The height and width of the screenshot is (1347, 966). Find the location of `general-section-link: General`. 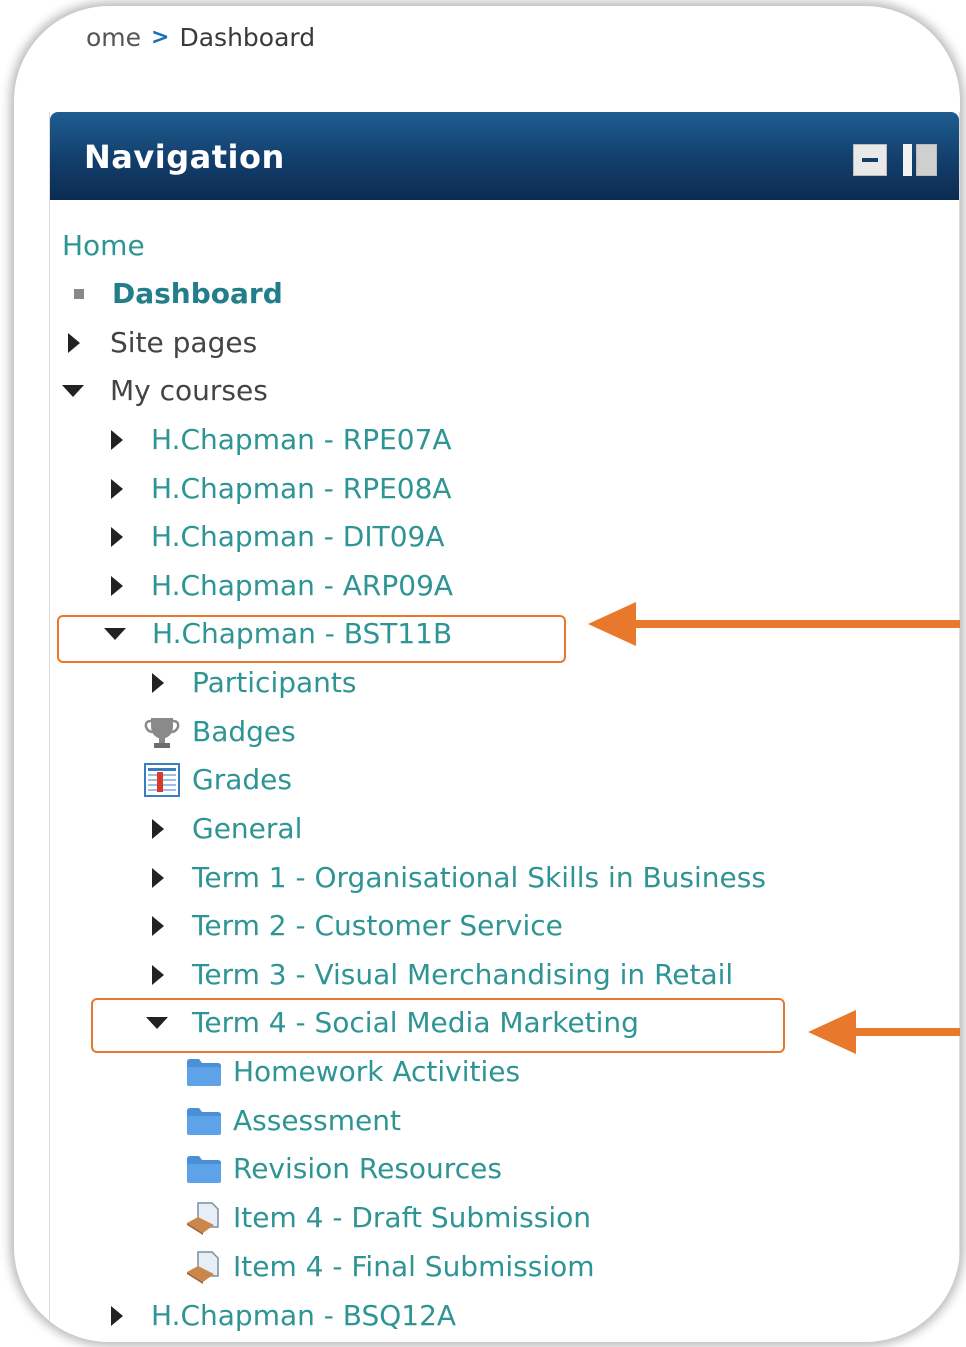

general-section-link: General is located at coordinates (247, 829).